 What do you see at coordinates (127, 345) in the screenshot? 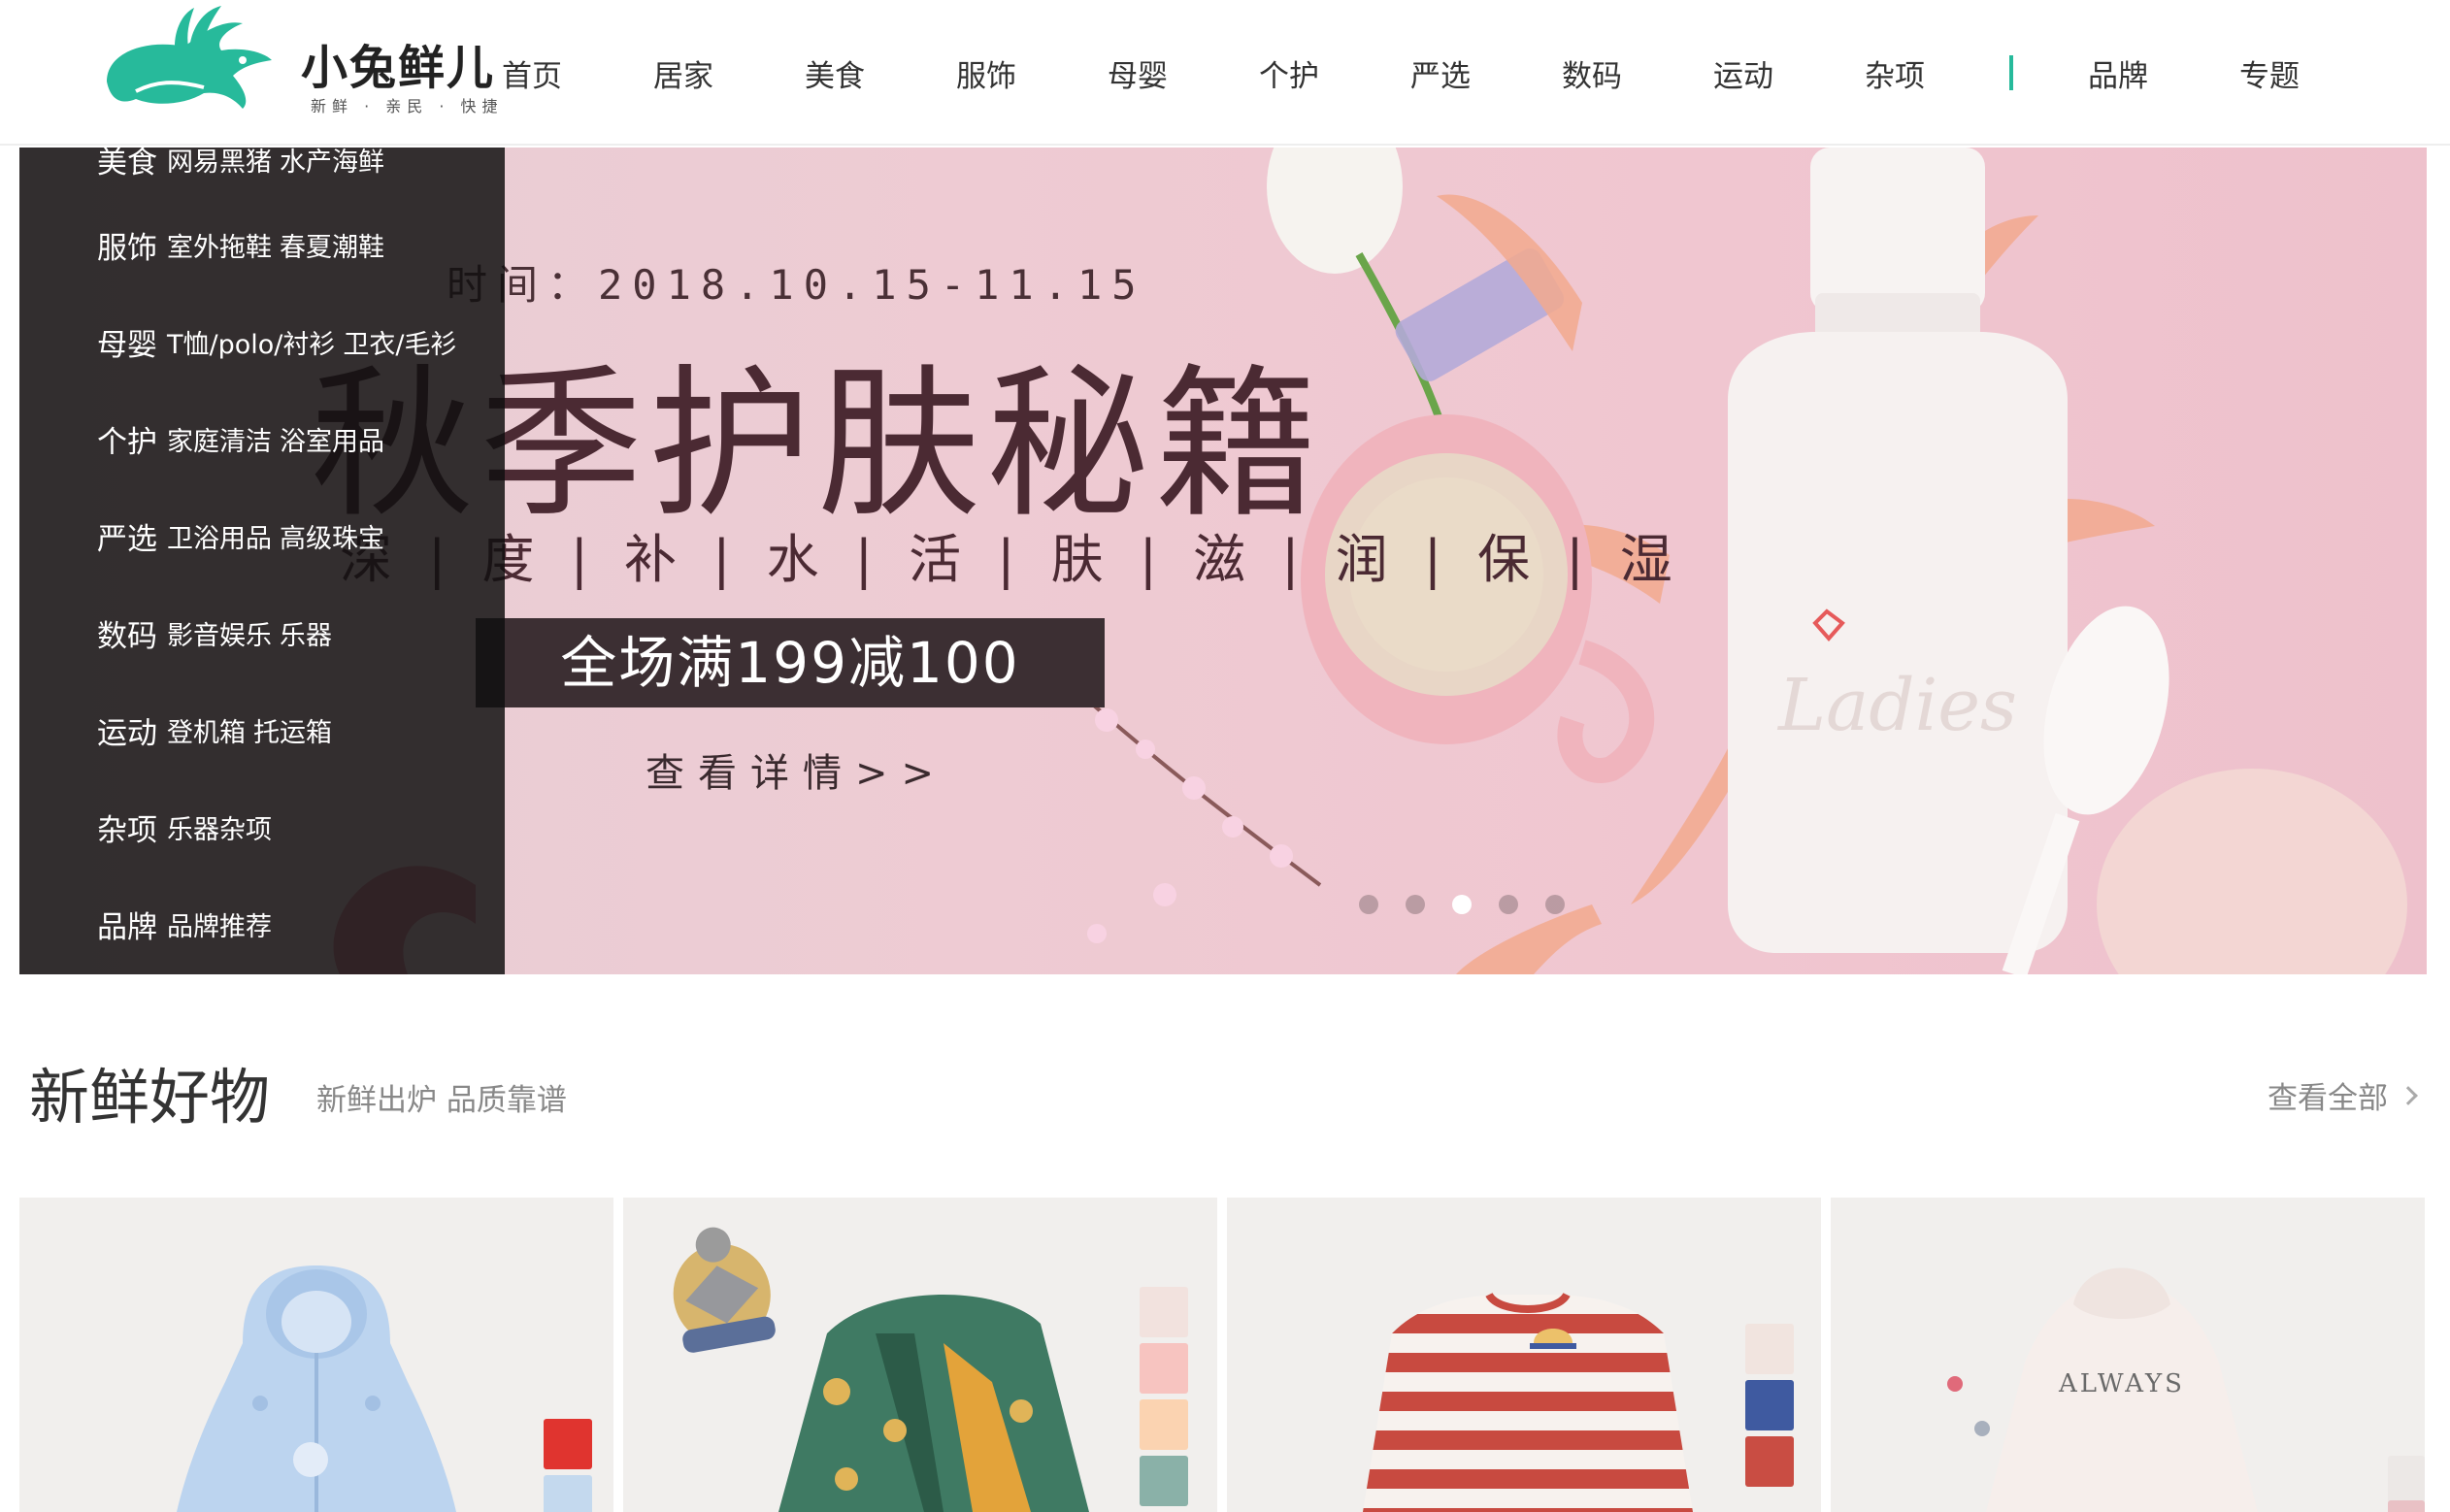
I see `category-name: 母婴` at bounding box center [127, 345].